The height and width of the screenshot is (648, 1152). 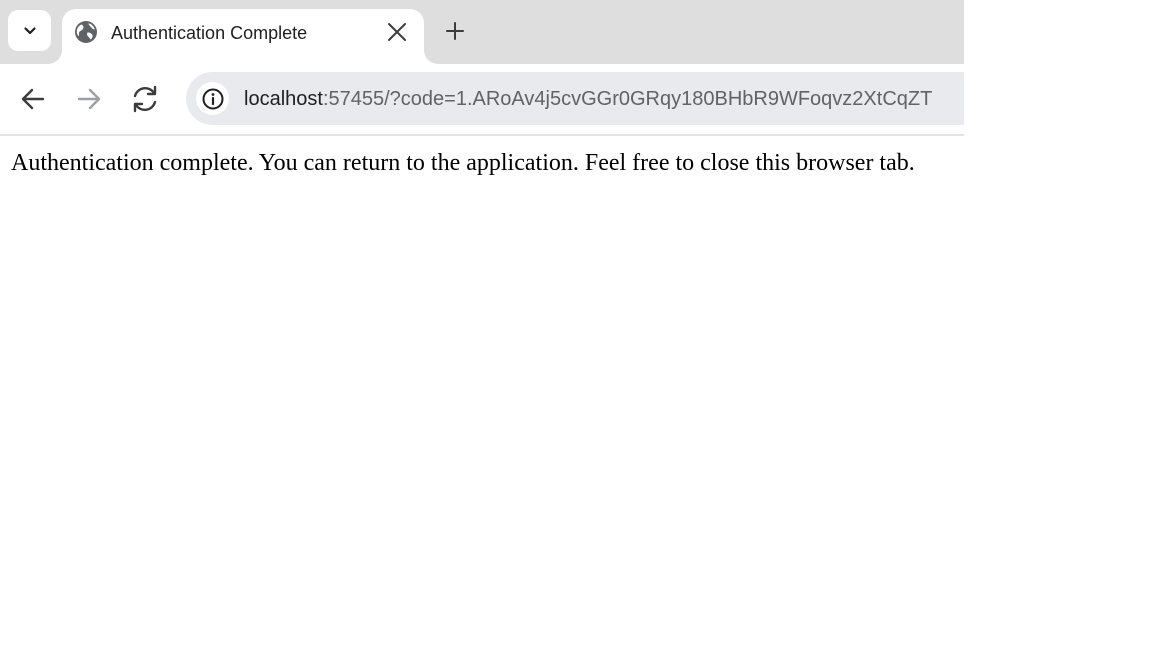 I want to click on site-info-button, so click(x=212, y=98).